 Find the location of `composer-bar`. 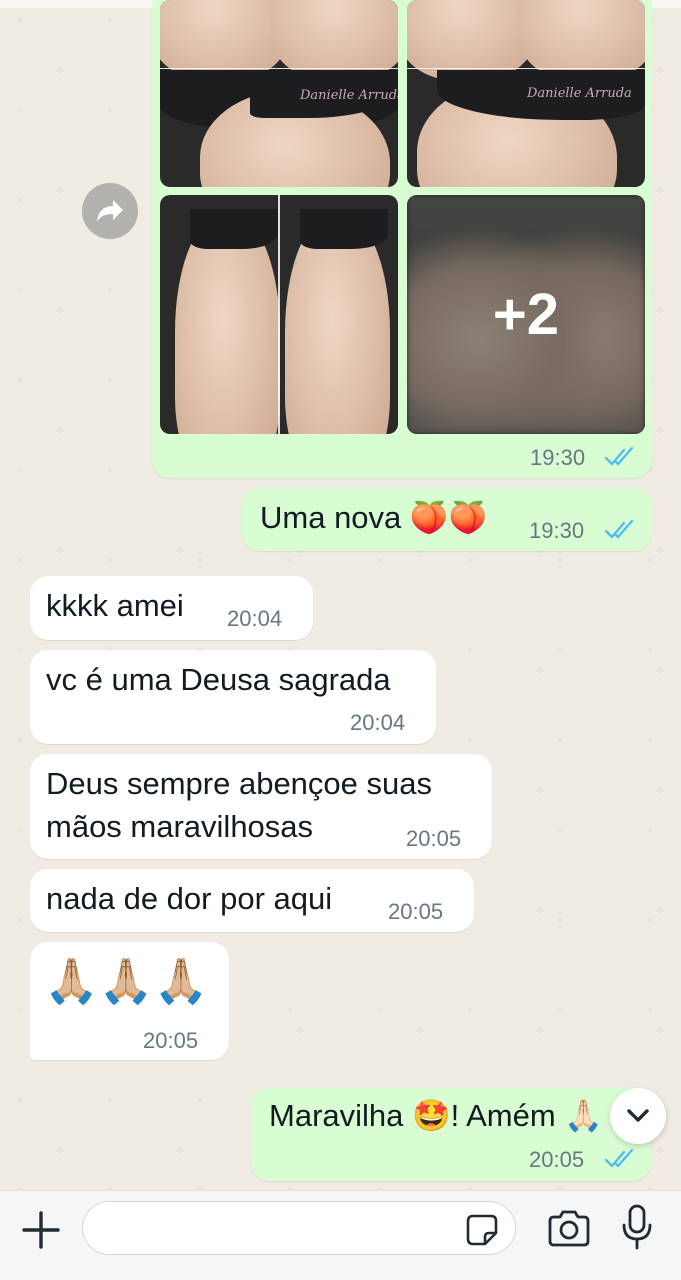

composer-bar is located at coordinates (340, 1235).